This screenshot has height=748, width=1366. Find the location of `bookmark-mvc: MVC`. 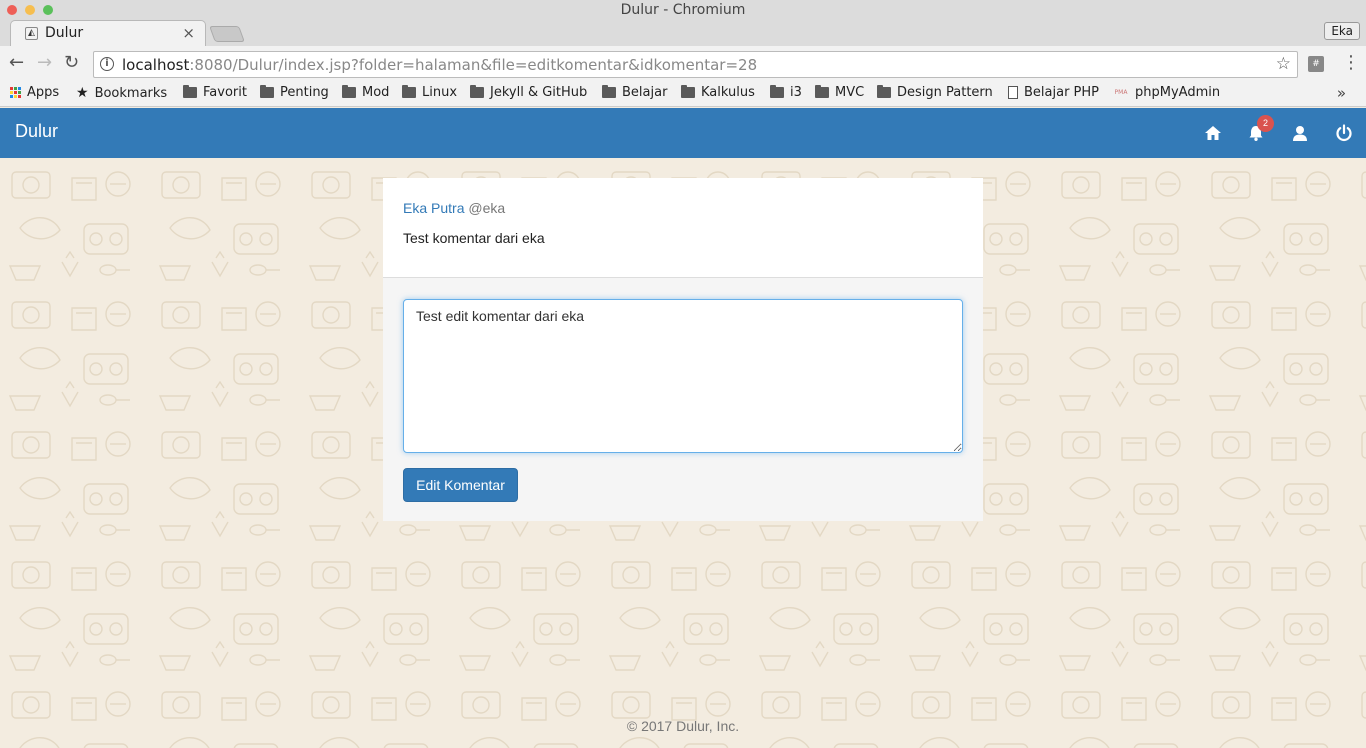

bookmark-mvc: MVC is located at coordinates (839, 92).